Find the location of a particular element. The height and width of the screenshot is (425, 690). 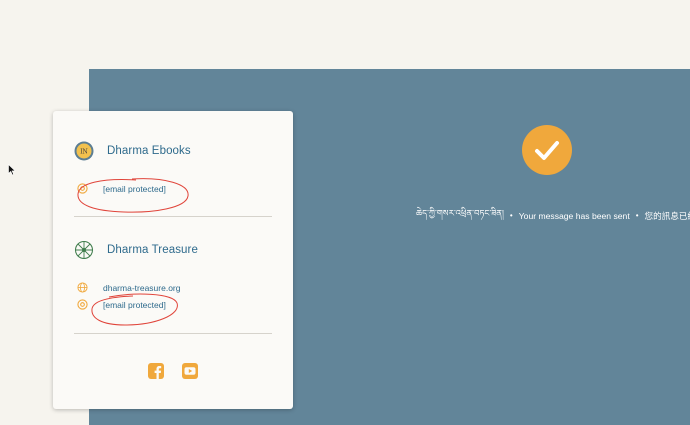

svg-text: IN is located at coordinates (84, 151).